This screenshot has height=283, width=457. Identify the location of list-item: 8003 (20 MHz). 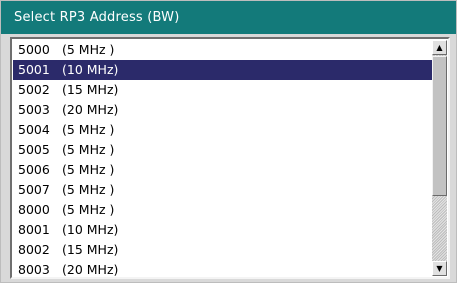
(225, 269).